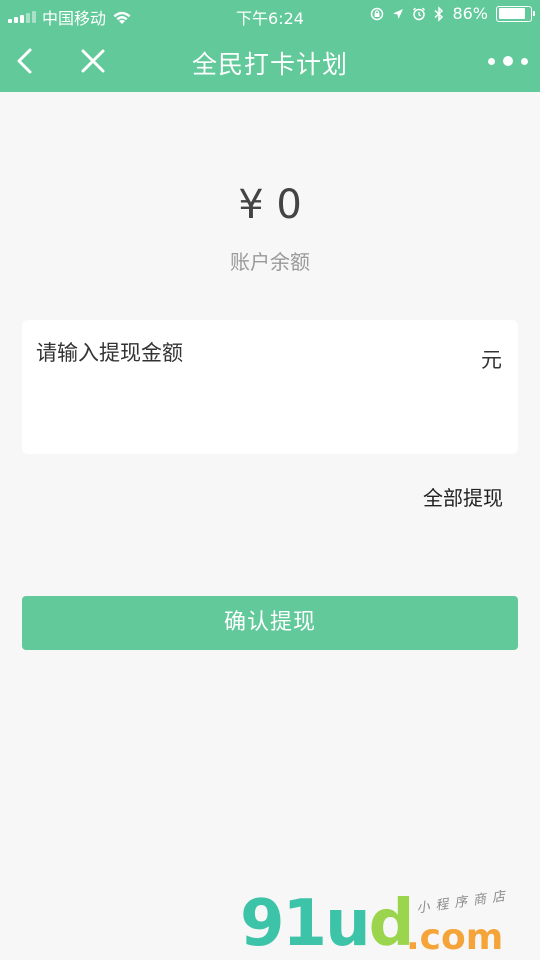 This screenshot has width=540, height=960. Describe the element at coordinates (463, 496) in the screenshot. I see `withdraw-all-link: 全部提现` at that location.